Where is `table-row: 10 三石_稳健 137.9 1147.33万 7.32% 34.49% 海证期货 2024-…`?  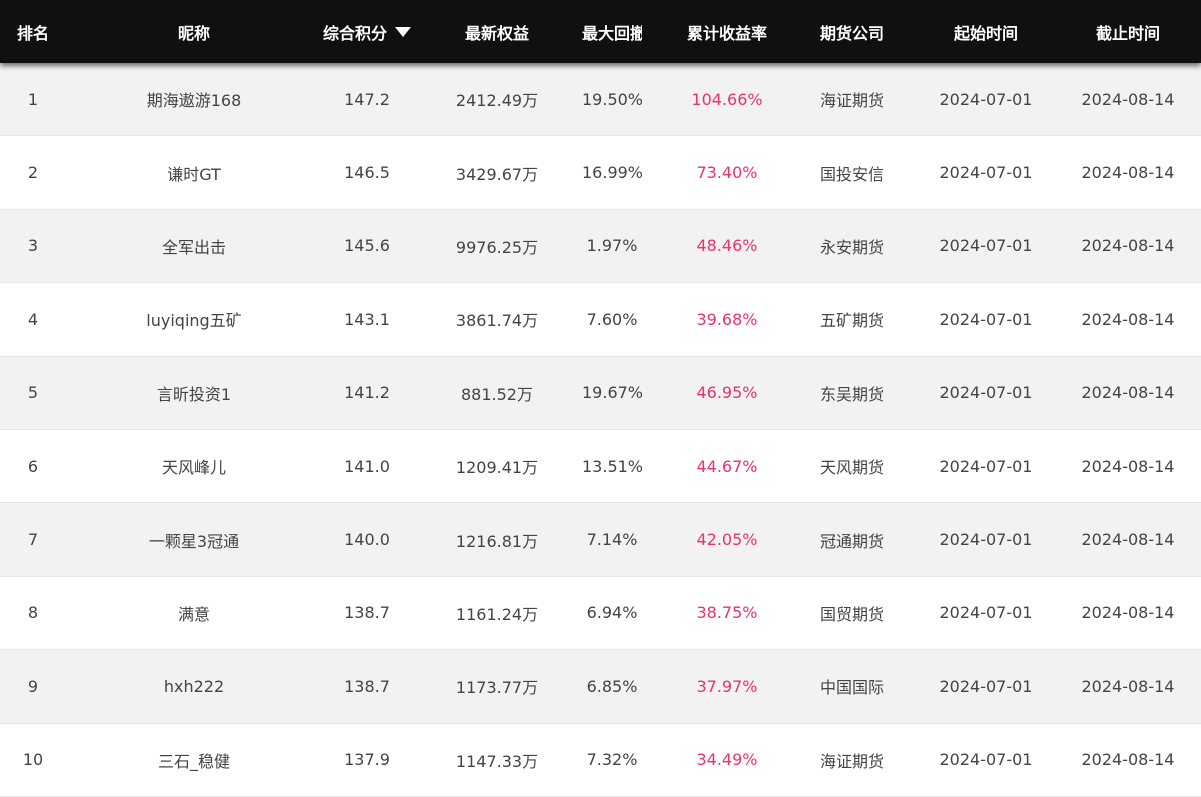 table-row: 10 三石_稳健 137.9 1147.33万 7.32% 34.49% 海证期货 2024-… is located at coordinates (600, 760).